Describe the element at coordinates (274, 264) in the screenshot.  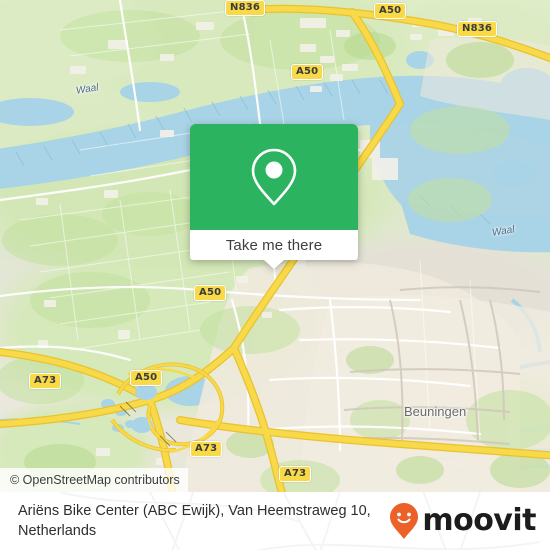
I see `popup-pointer-tail` at that location.